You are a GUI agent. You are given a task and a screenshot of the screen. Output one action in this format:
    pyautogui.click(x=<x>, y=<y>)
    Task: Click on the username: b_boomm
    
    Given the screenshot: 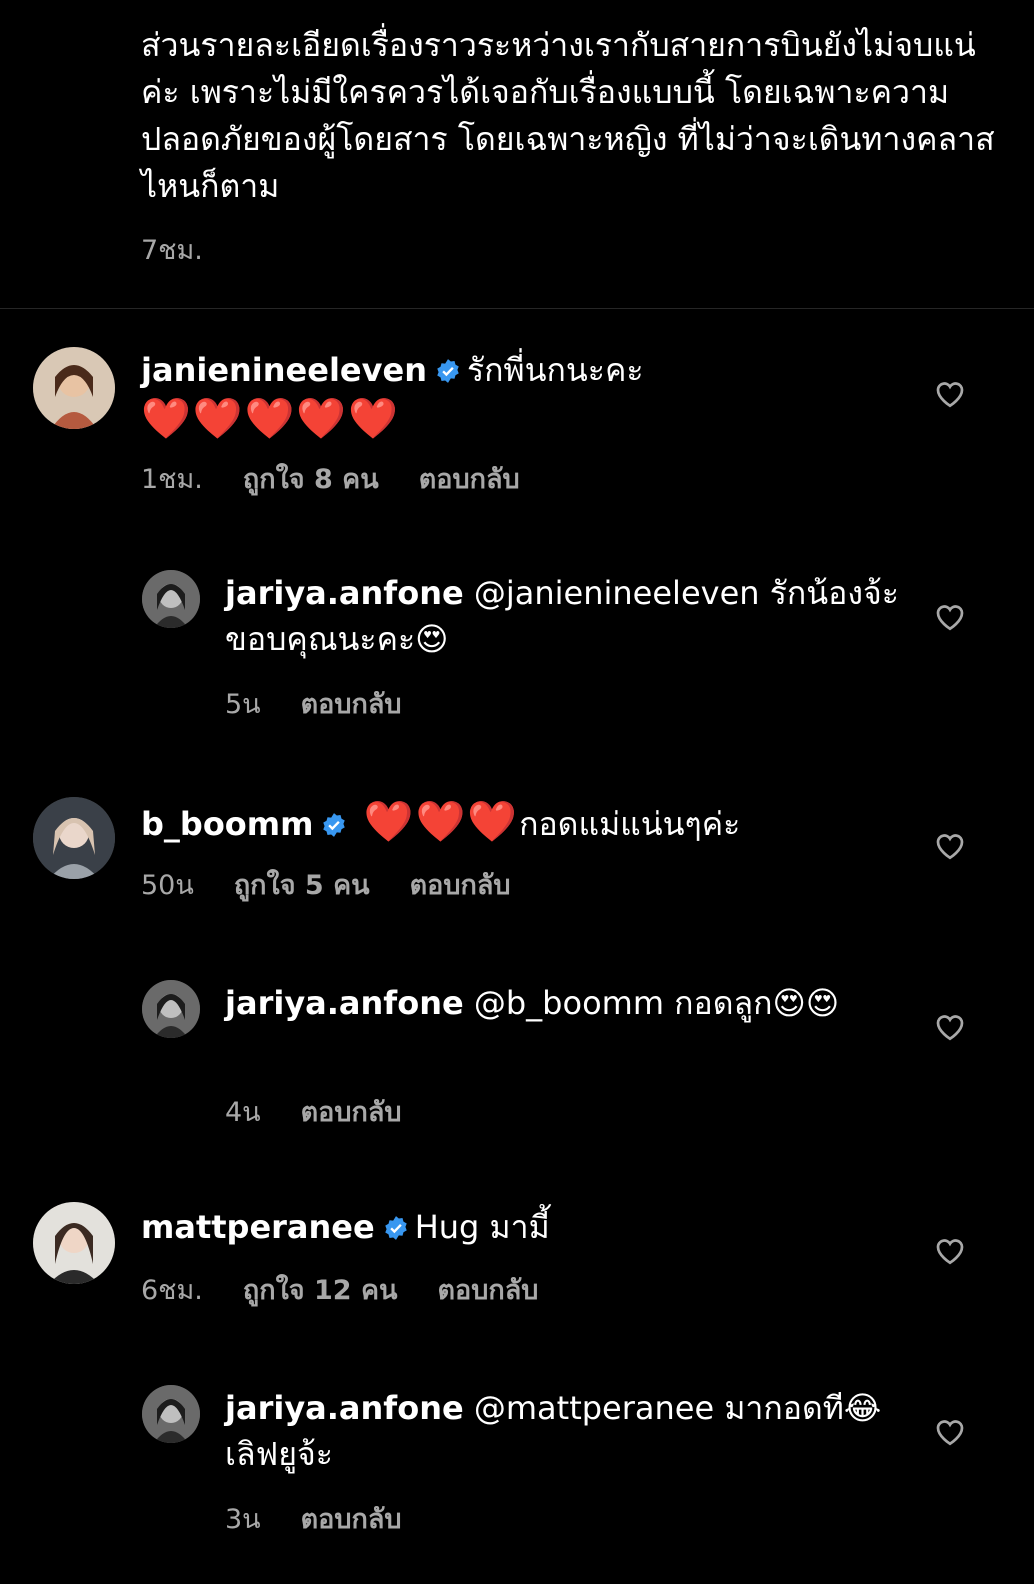 What is the action you would take?
    pyautogui.click(x=227, y=824)
    